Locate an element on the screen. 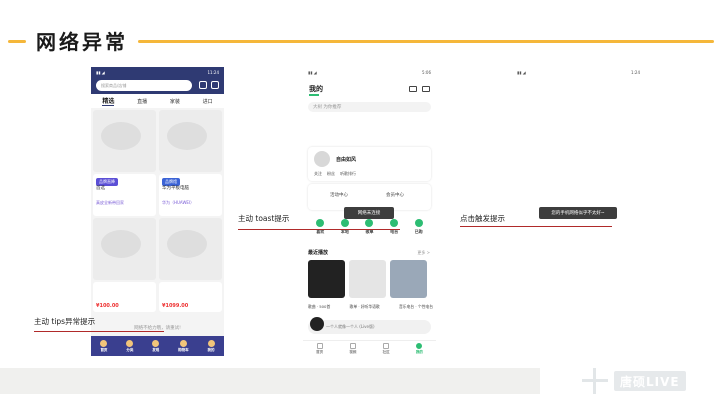  label-toast: 主动 toast提示 is located at coordinates (264, 218).